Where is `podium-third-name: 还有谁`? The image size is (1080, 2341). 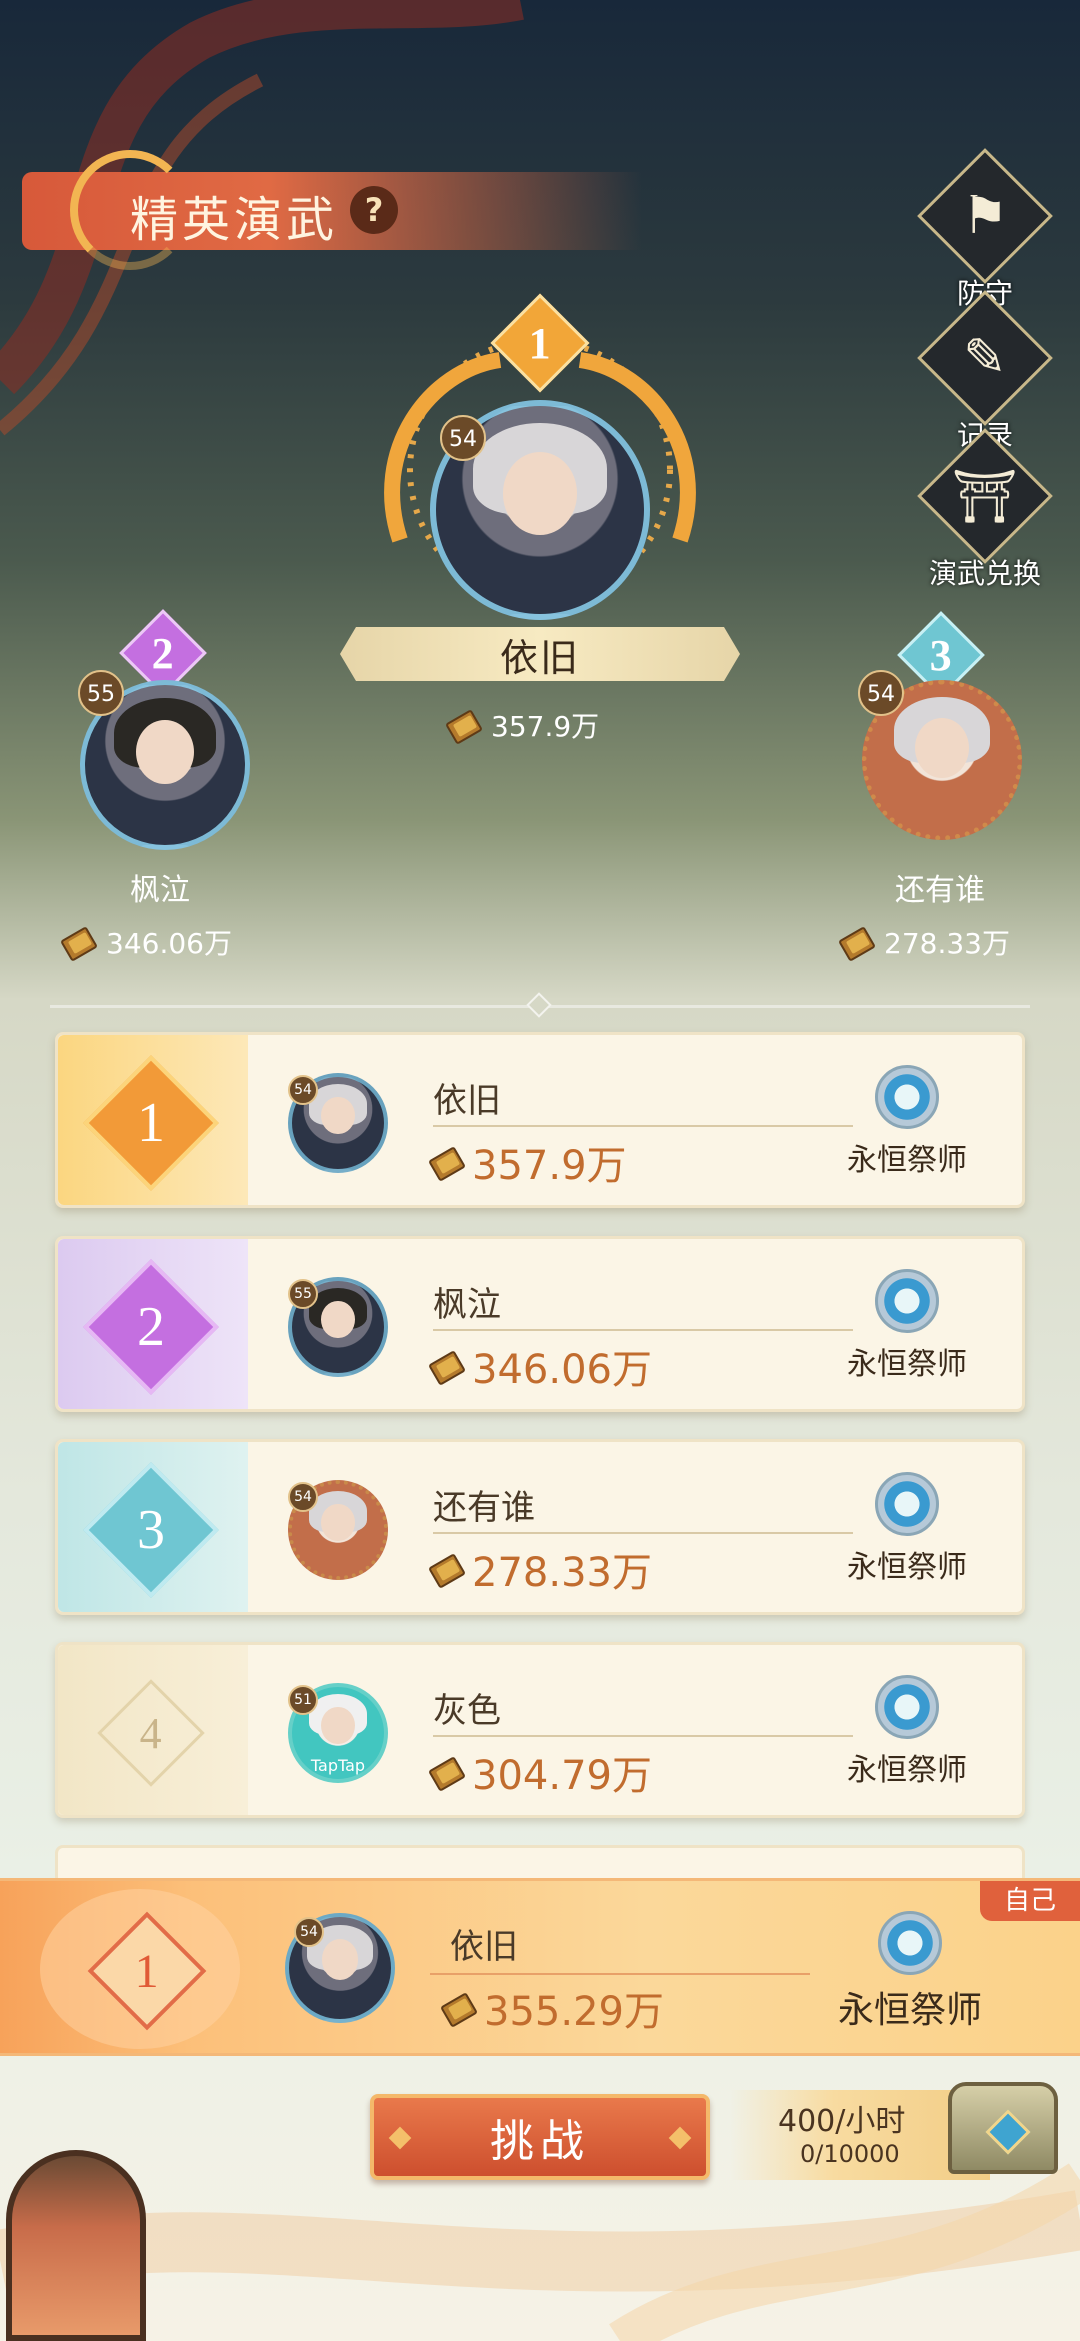
podium-third-name: 还有谁 is located at coordinates (940, 890).